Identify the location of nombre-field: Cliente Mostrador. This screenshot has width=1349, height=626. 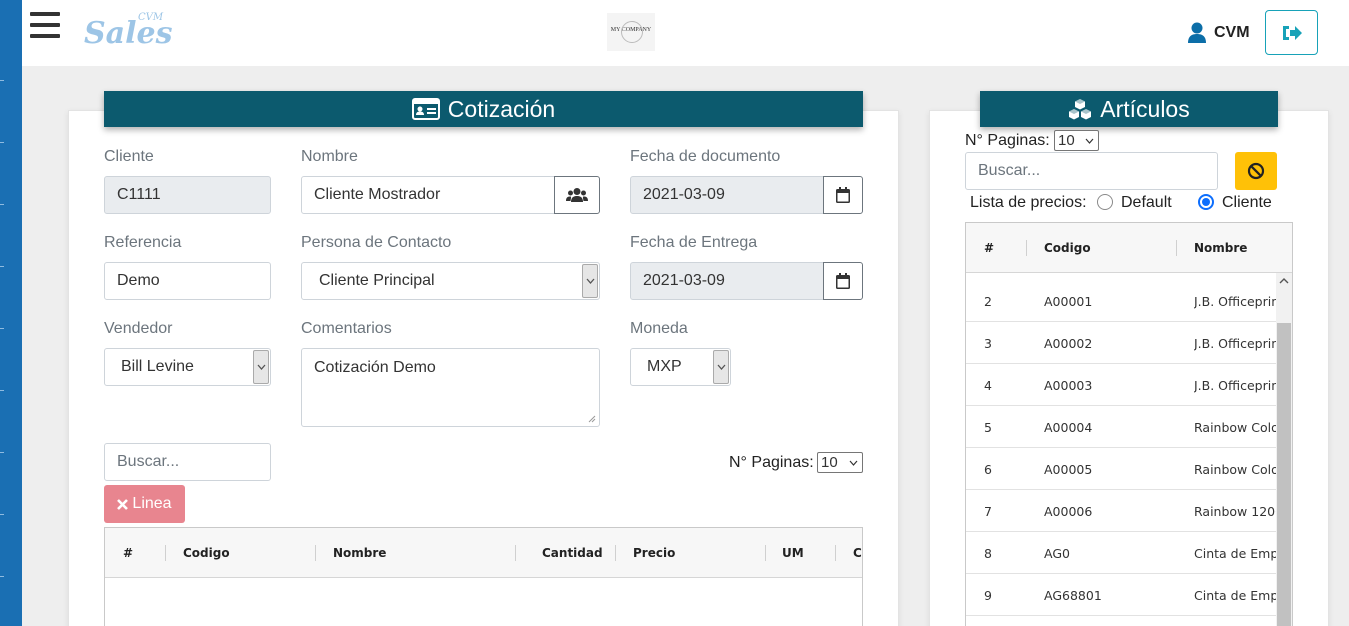
(428, 195).